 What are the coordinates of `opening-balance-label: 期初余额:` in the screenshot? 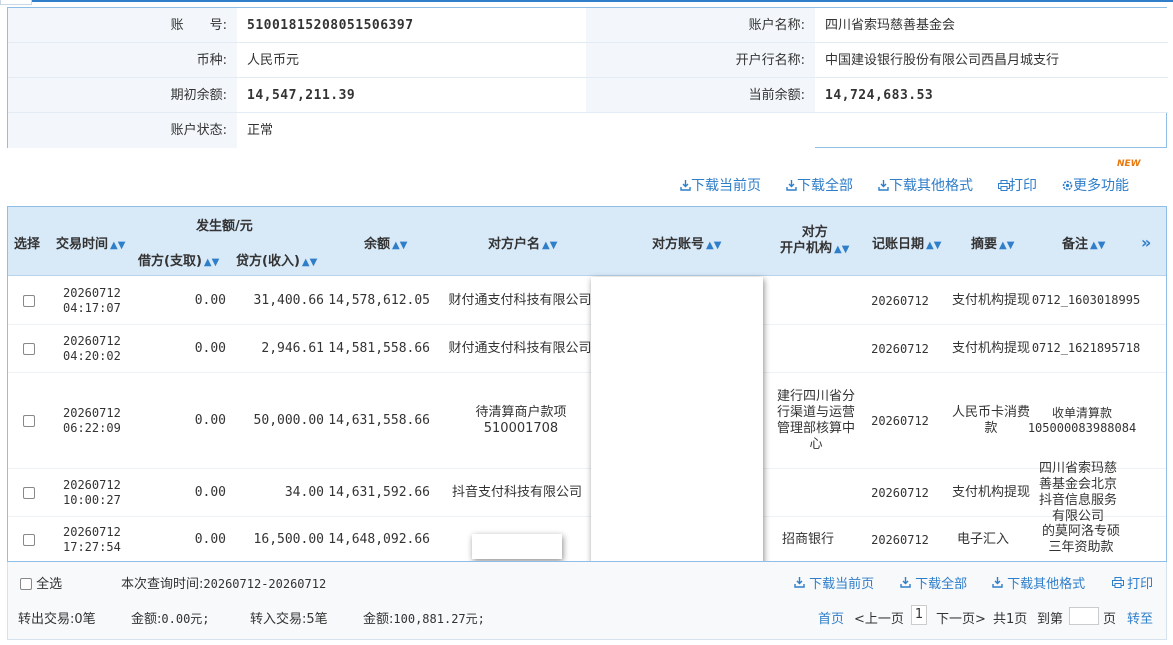 It's located at (122, 95).